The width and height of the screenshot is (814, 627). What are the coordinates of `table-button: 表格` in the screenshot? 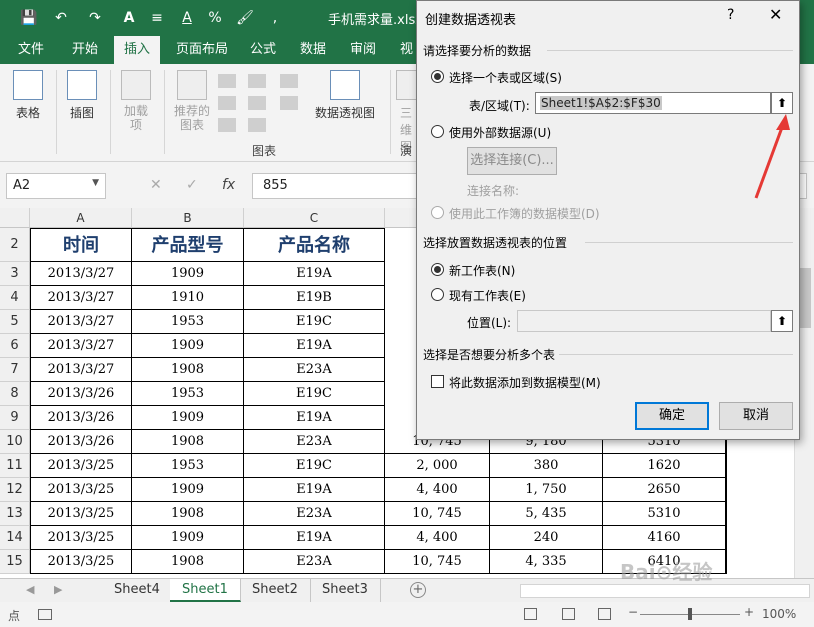 It's located at (28, 95).